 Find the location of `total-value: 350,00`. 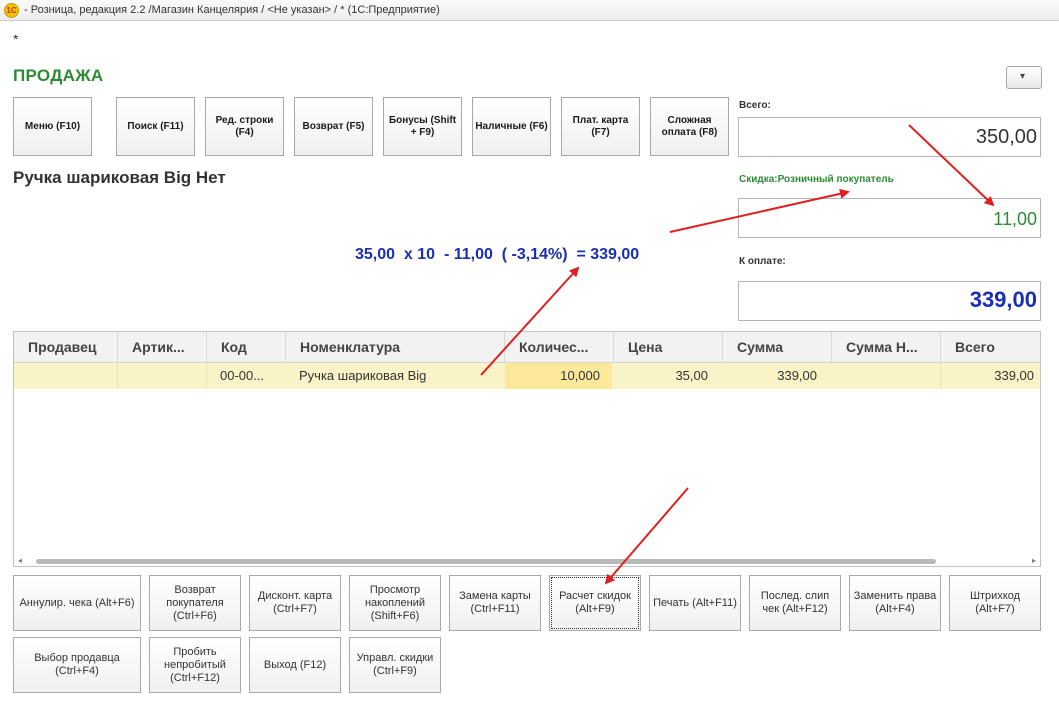

total-value: 350,00 is located at coordinates (1006, 137).